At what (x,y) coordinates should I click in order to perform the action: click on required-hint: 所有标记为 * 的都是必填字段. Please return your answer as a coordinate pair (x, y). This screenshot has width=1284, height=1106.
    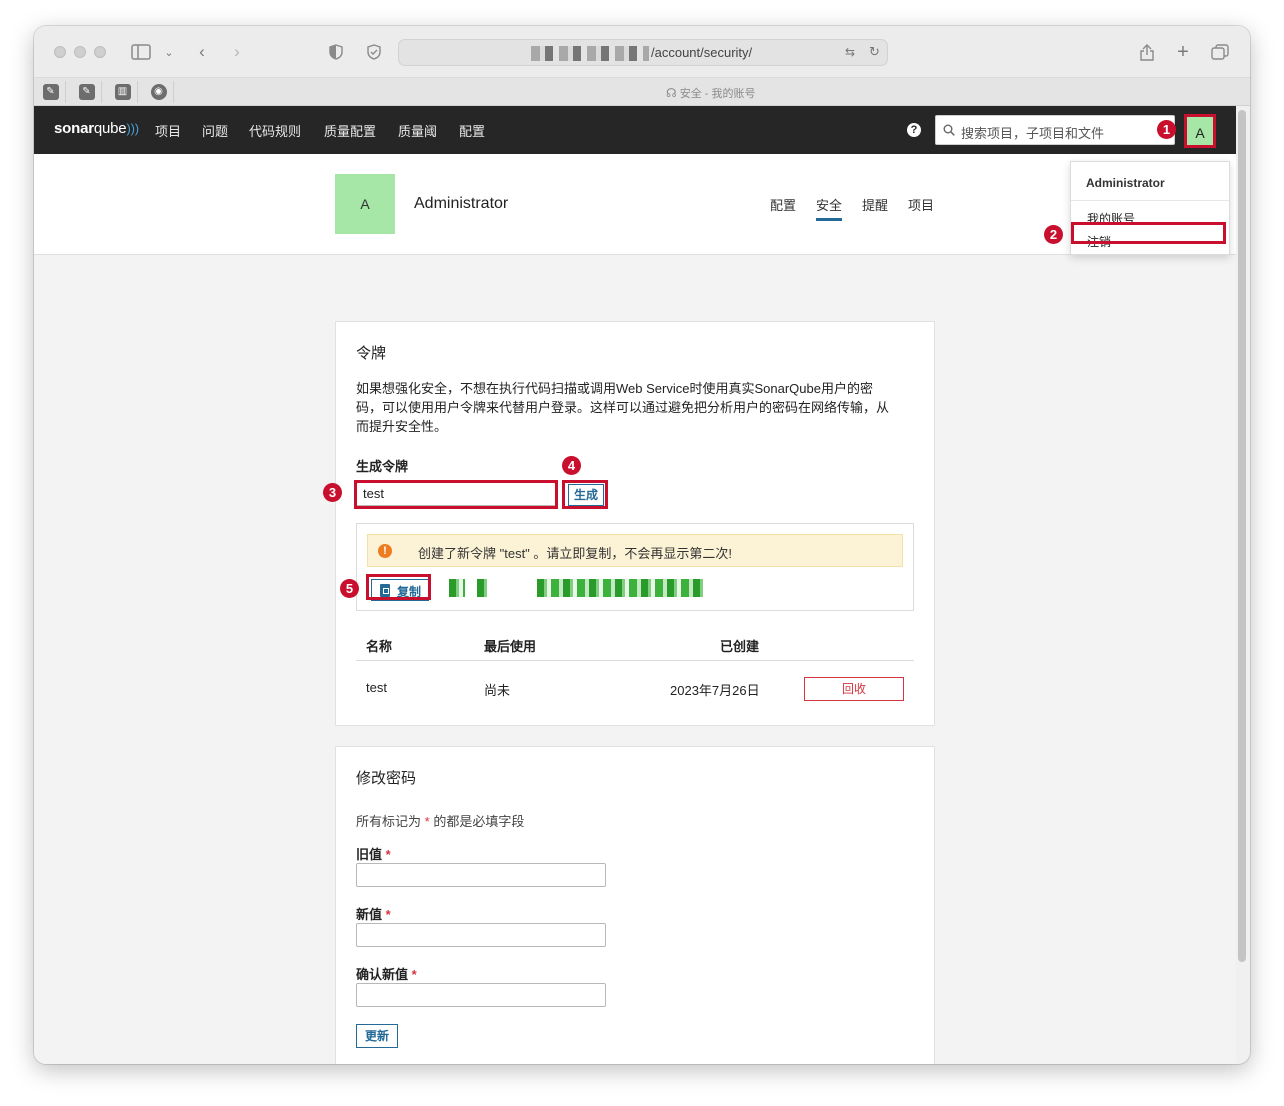
    Looking at the image, I should click on (440, 820).